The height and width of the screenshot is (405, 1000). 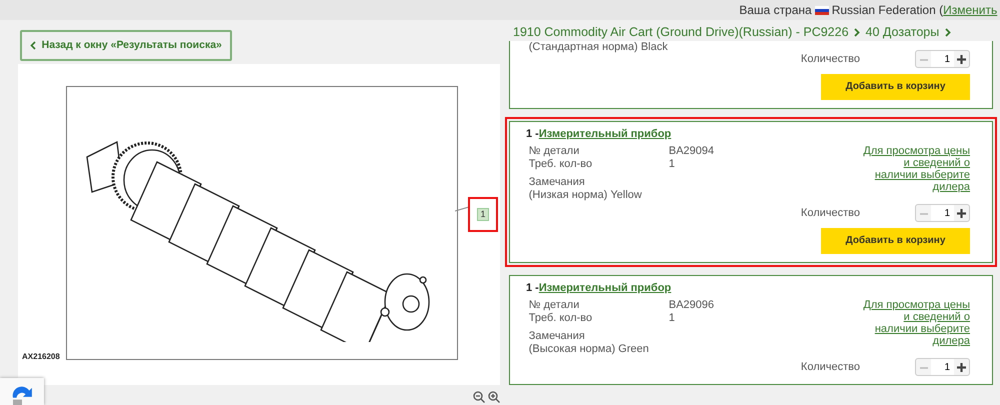 I want to click on remarks-text: (Высокая норма) Green, so click(x=589, y=349).